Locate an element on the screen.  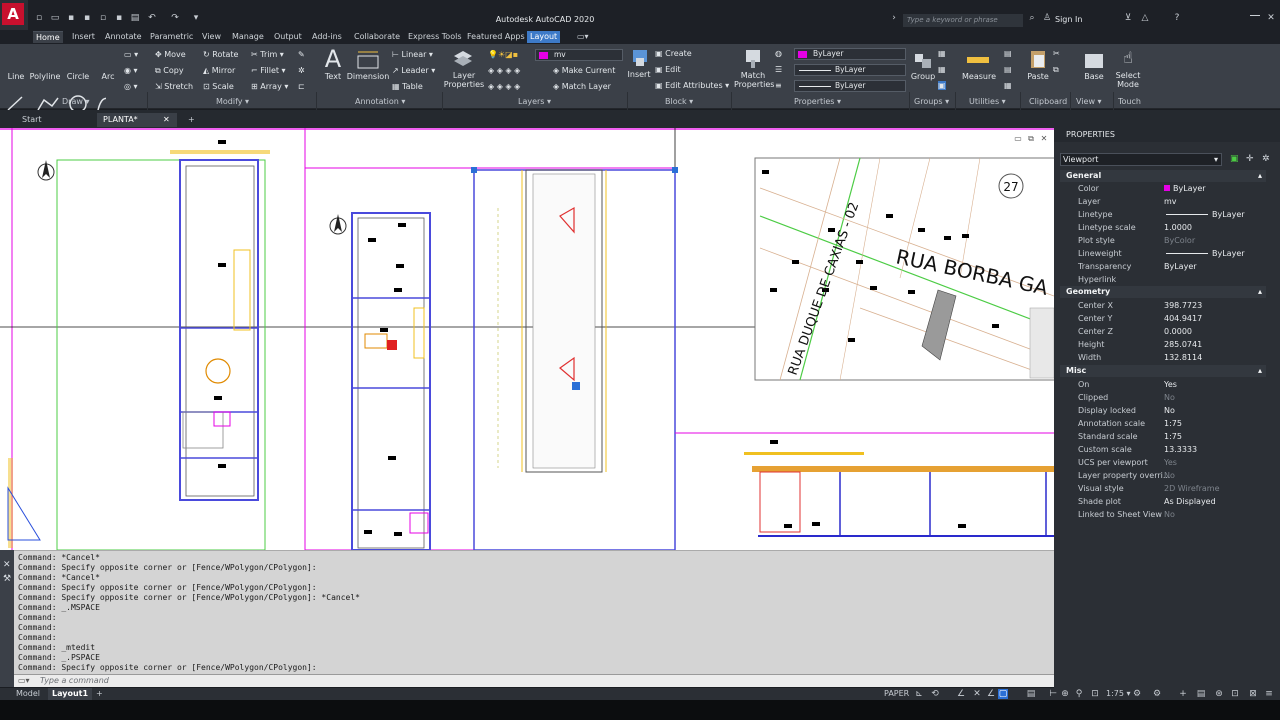
annotation-scale-dropdown: 1:75 ▾ is located at coordinates (1118, 694).